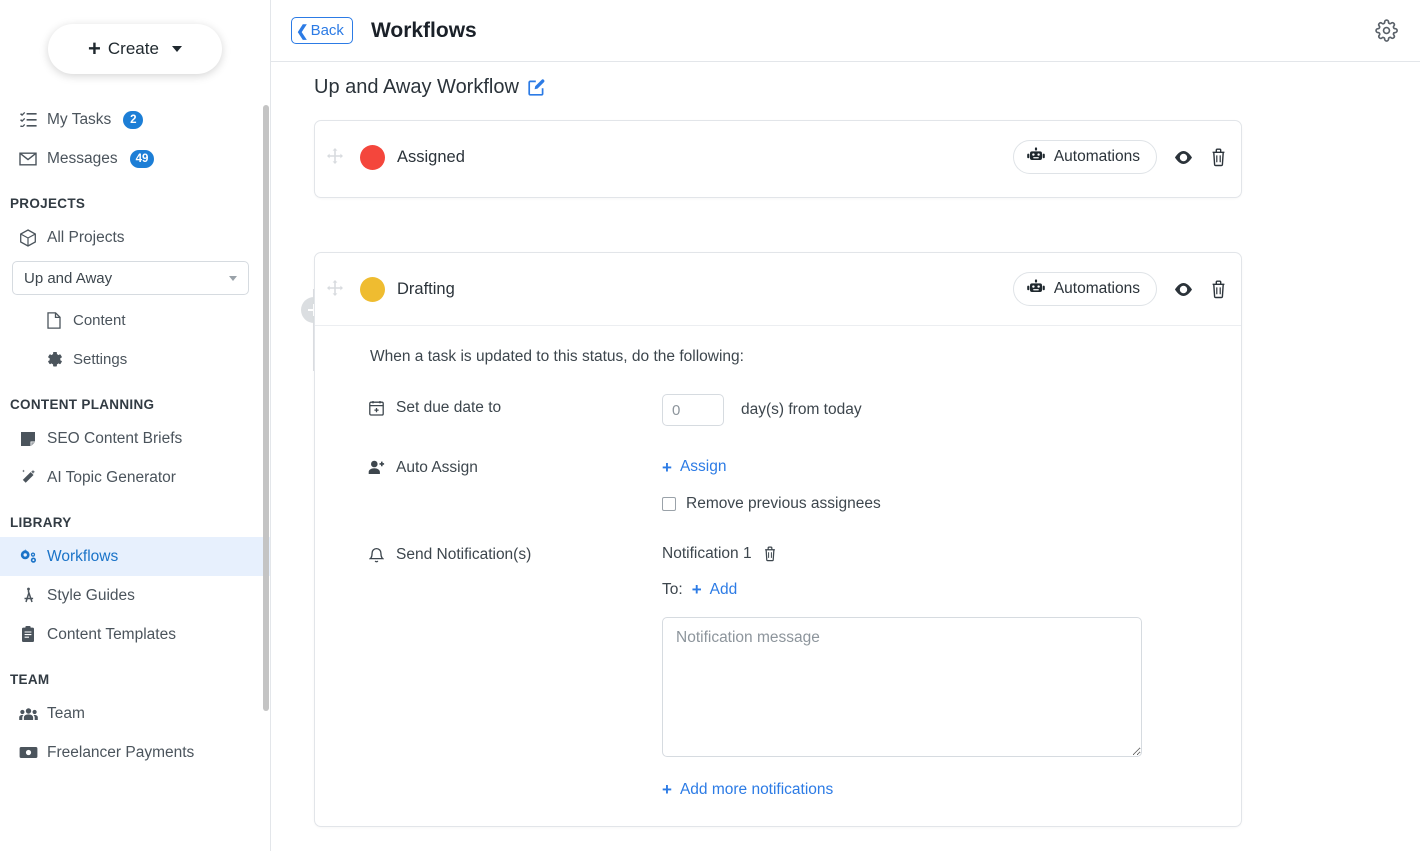 The width and height of the screenshot is (1420, 851). I want to click on remove-previous-assignees-label: Remove previous assignees, so click(783, 503).